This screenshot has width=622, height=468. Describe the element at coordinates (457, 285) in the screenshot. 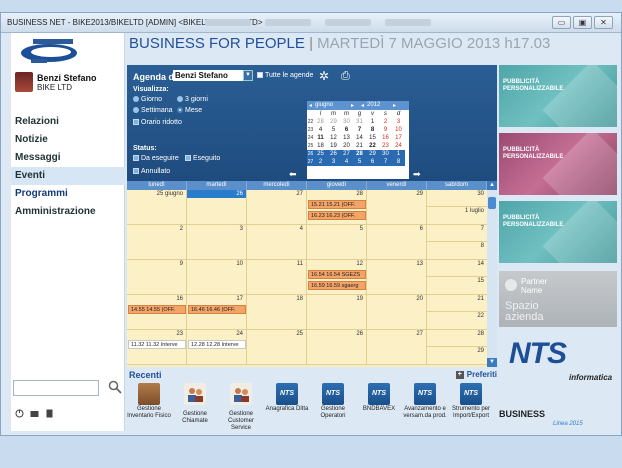

I see `day-cell: 15` at that location.